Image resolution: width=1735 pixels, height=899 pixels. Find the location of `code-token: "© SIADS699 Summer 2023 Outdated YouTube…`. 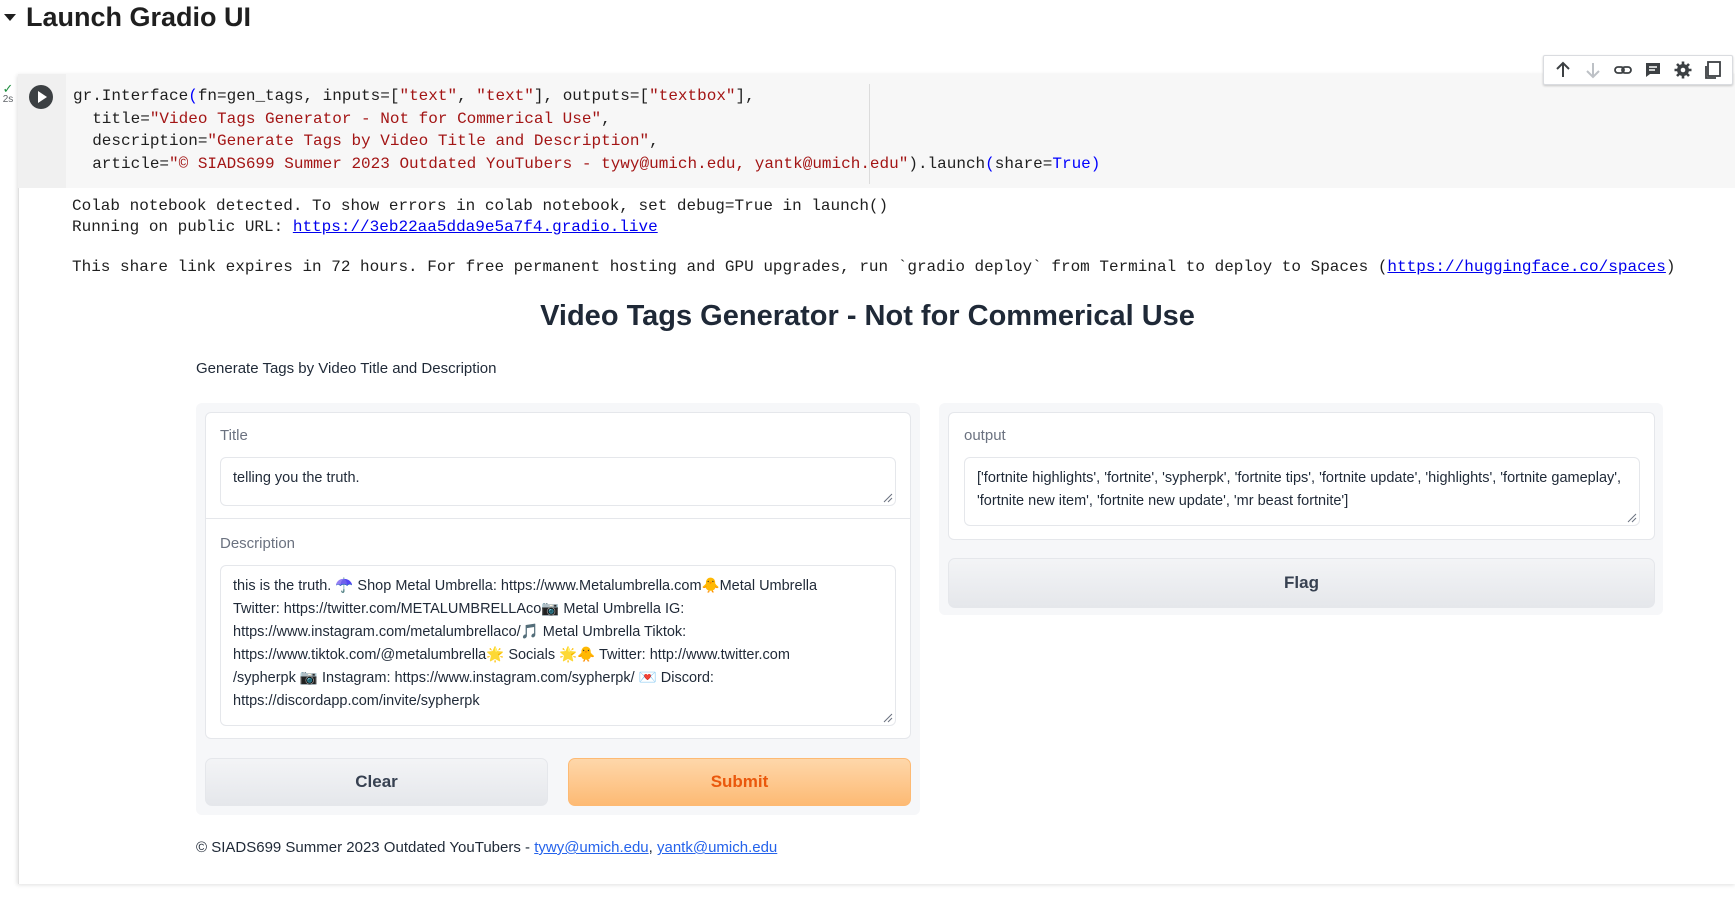

code-token: "© SIADS699 Summer 2023 Outdated YouTube… is located at coordinates (539, 163).